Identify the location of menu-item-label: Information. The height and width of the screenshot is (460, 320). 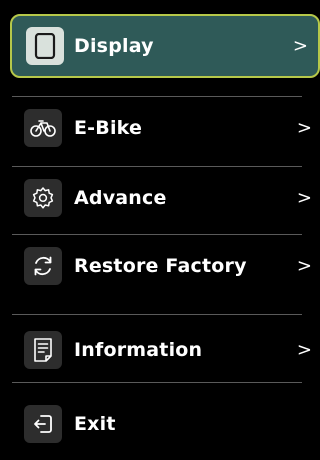
(138, 350).